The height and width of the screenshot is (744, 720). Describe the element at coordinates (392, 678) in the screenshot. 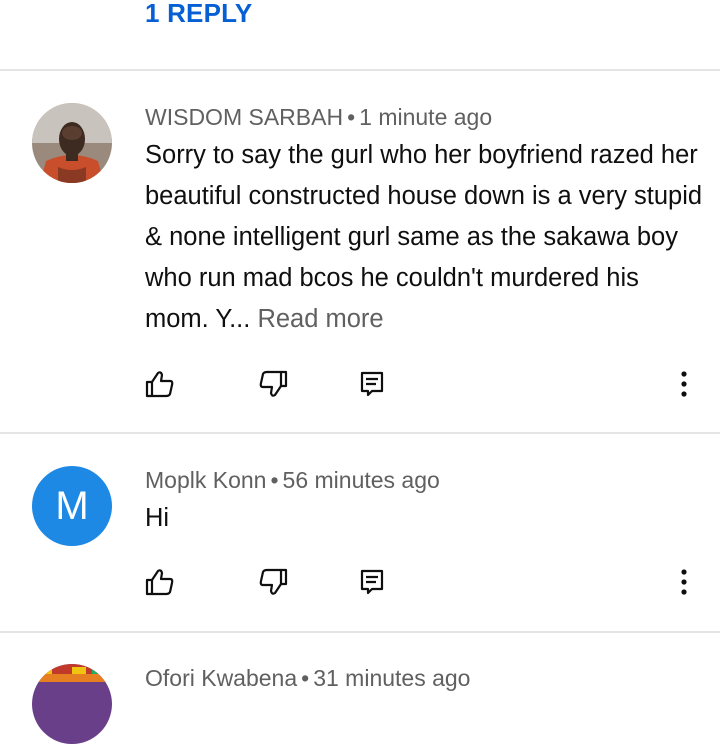

I see `comment-time: 31 minutes ago` at that location.